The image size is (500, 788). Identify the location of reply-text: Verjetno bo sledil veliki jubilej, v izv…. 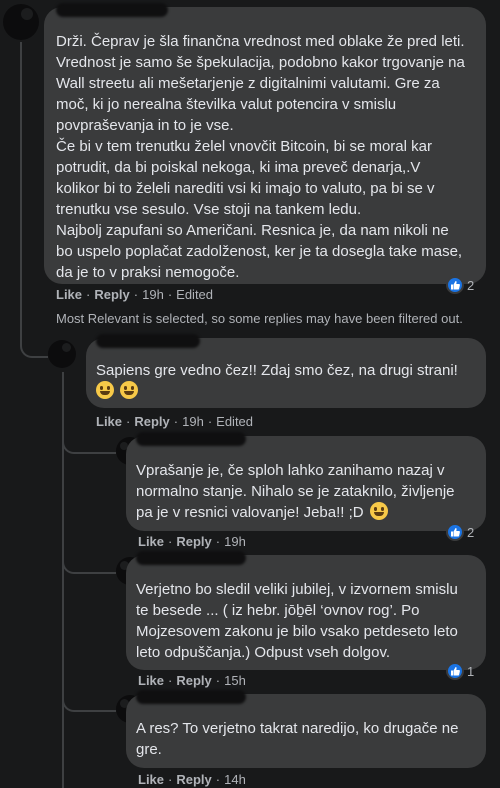
(297, 621).